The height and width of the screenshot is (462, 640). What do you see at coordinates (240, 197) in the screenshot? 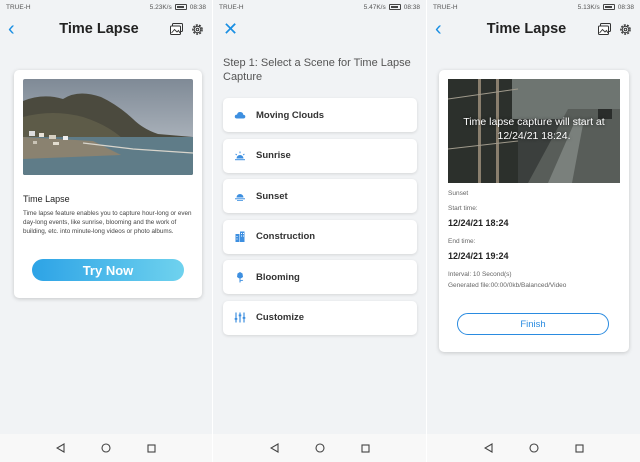
I see `sunset-icon` at bounding box center [240, 197].